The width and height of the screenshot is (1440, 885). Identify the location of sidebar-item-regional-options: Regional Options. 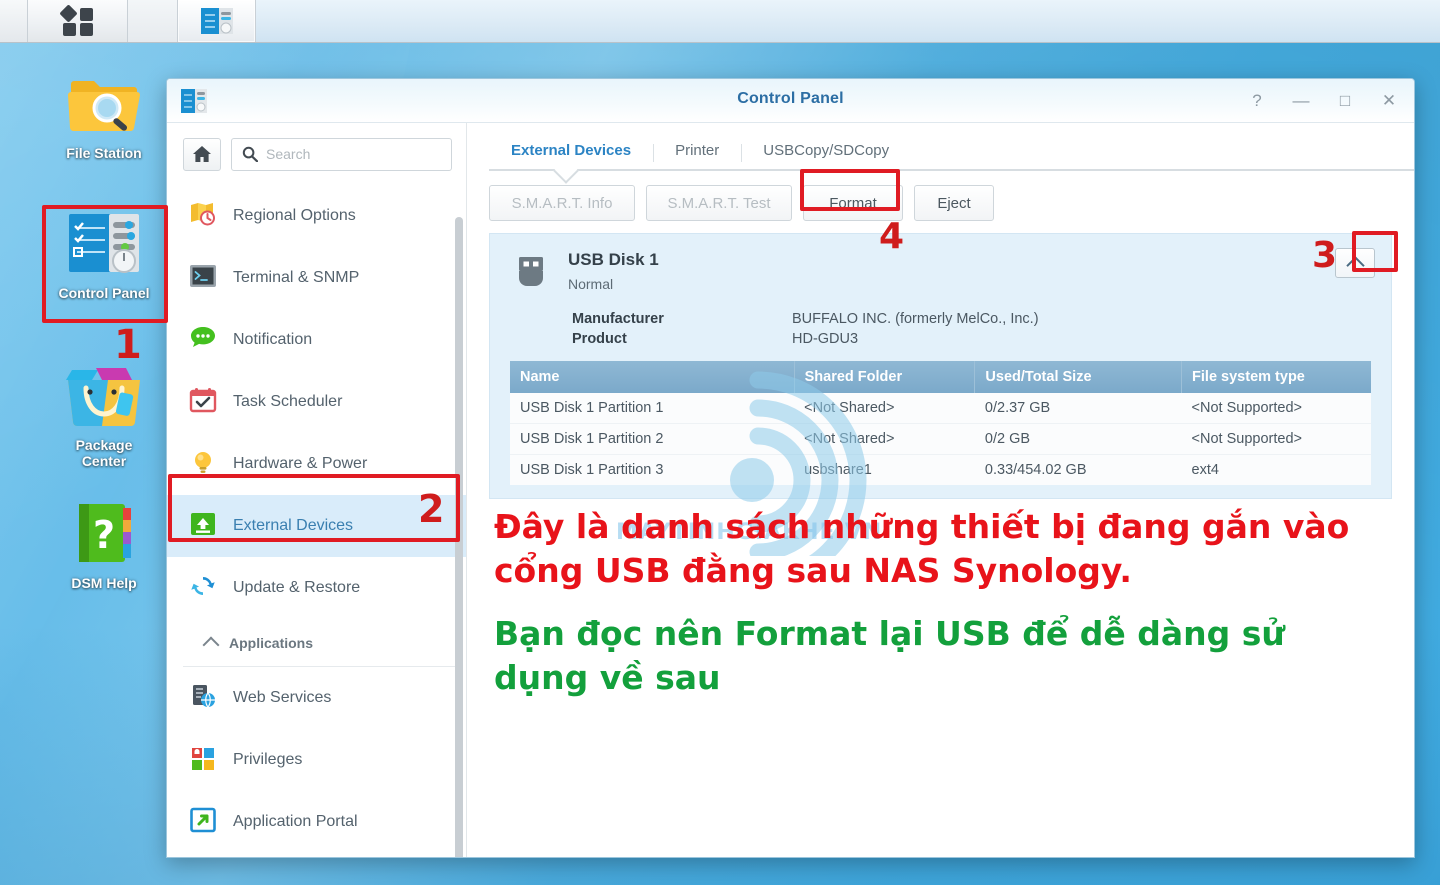
(316, 216).